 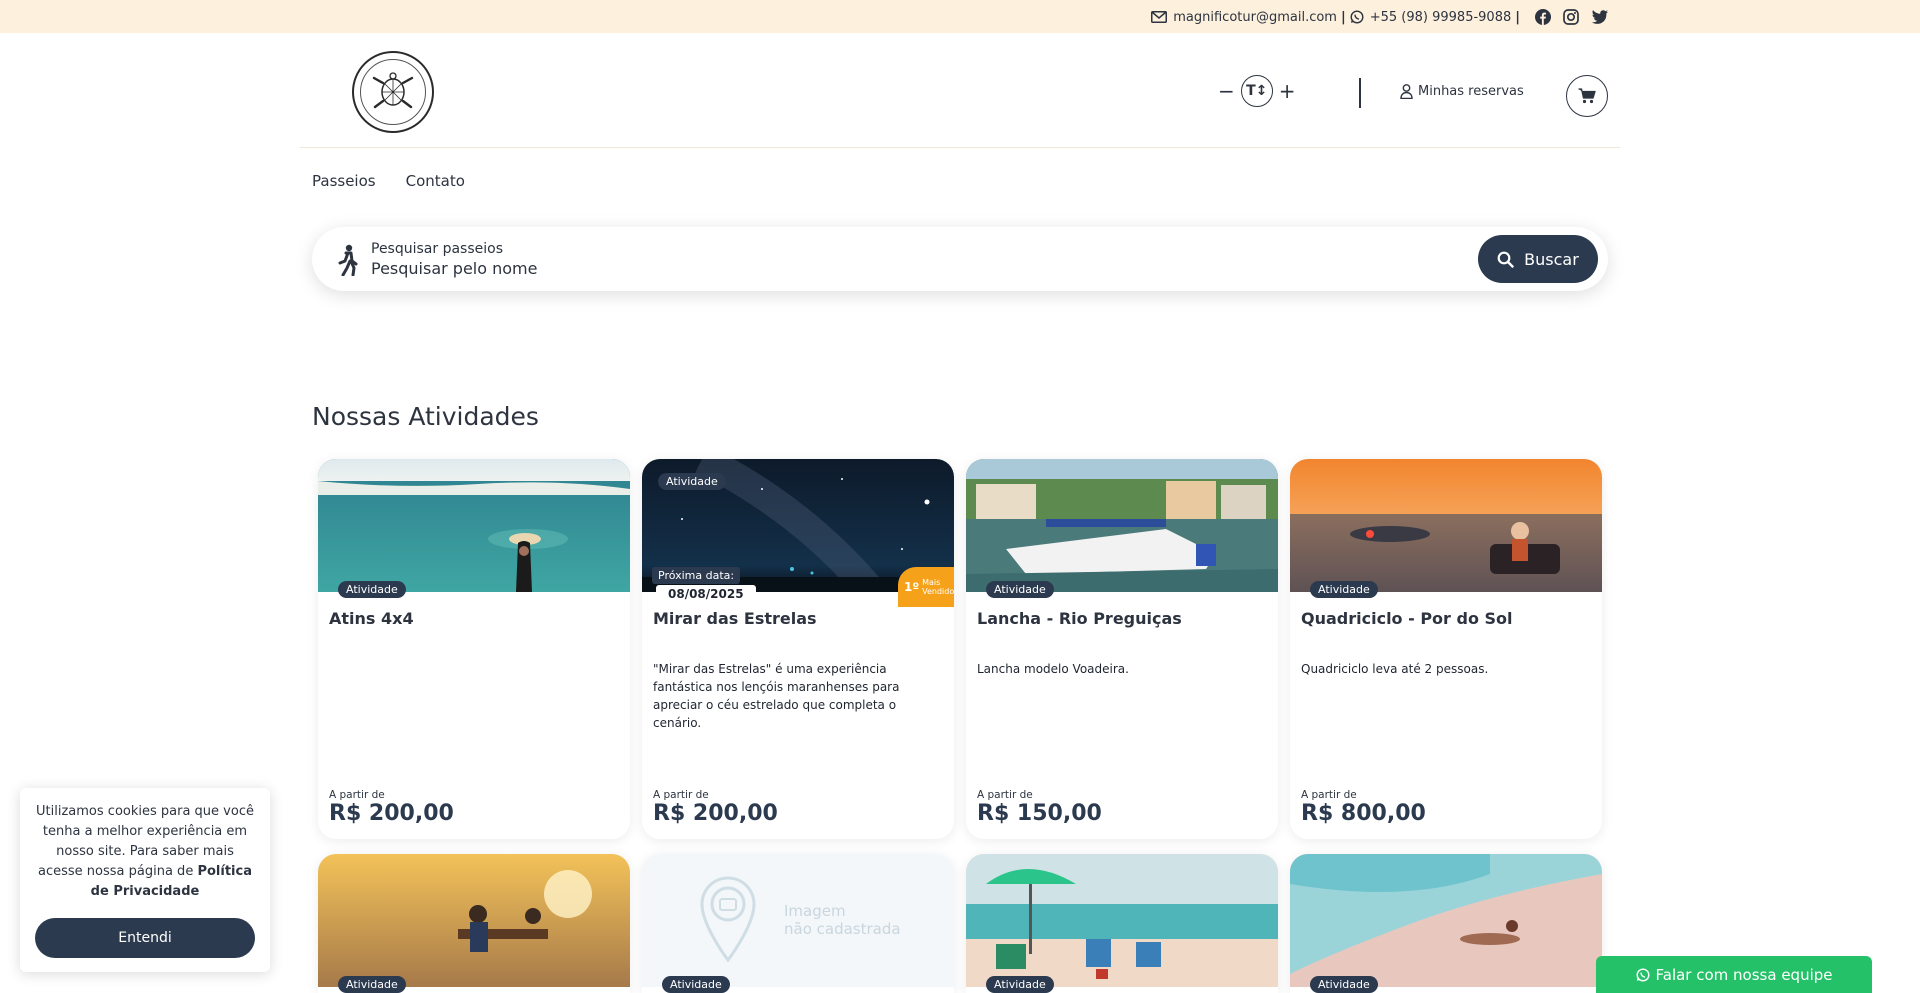 I want to click on site-logo, so click(x=393, y=92).